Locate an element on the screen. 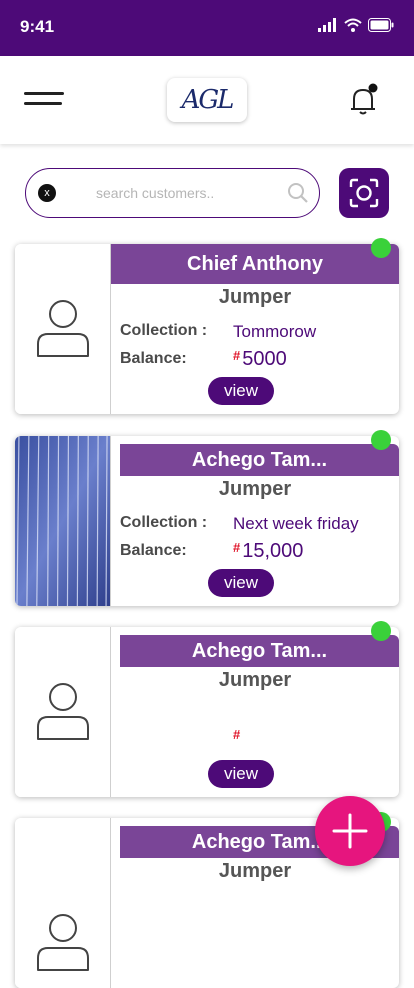  search-input is located at coordinates (186, 193).